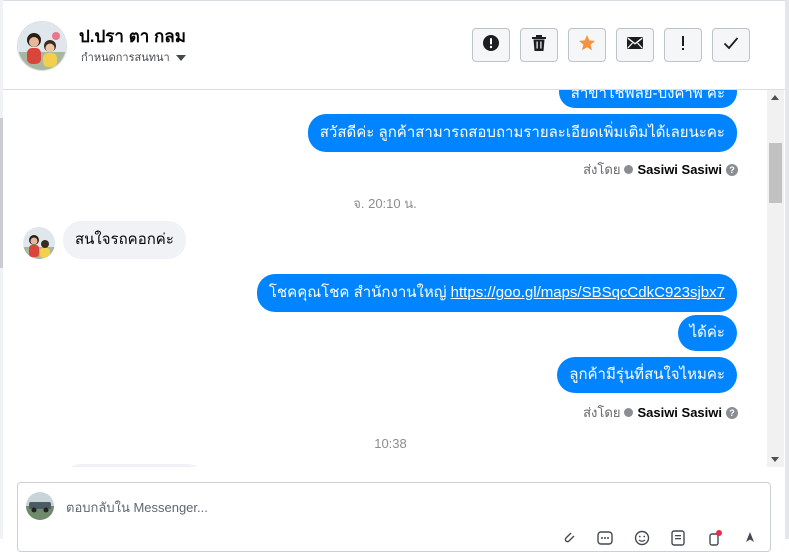 Image resolution: width=789 pixels, height=552 pixels. I want to click on trash-icon, so click(539, 45).